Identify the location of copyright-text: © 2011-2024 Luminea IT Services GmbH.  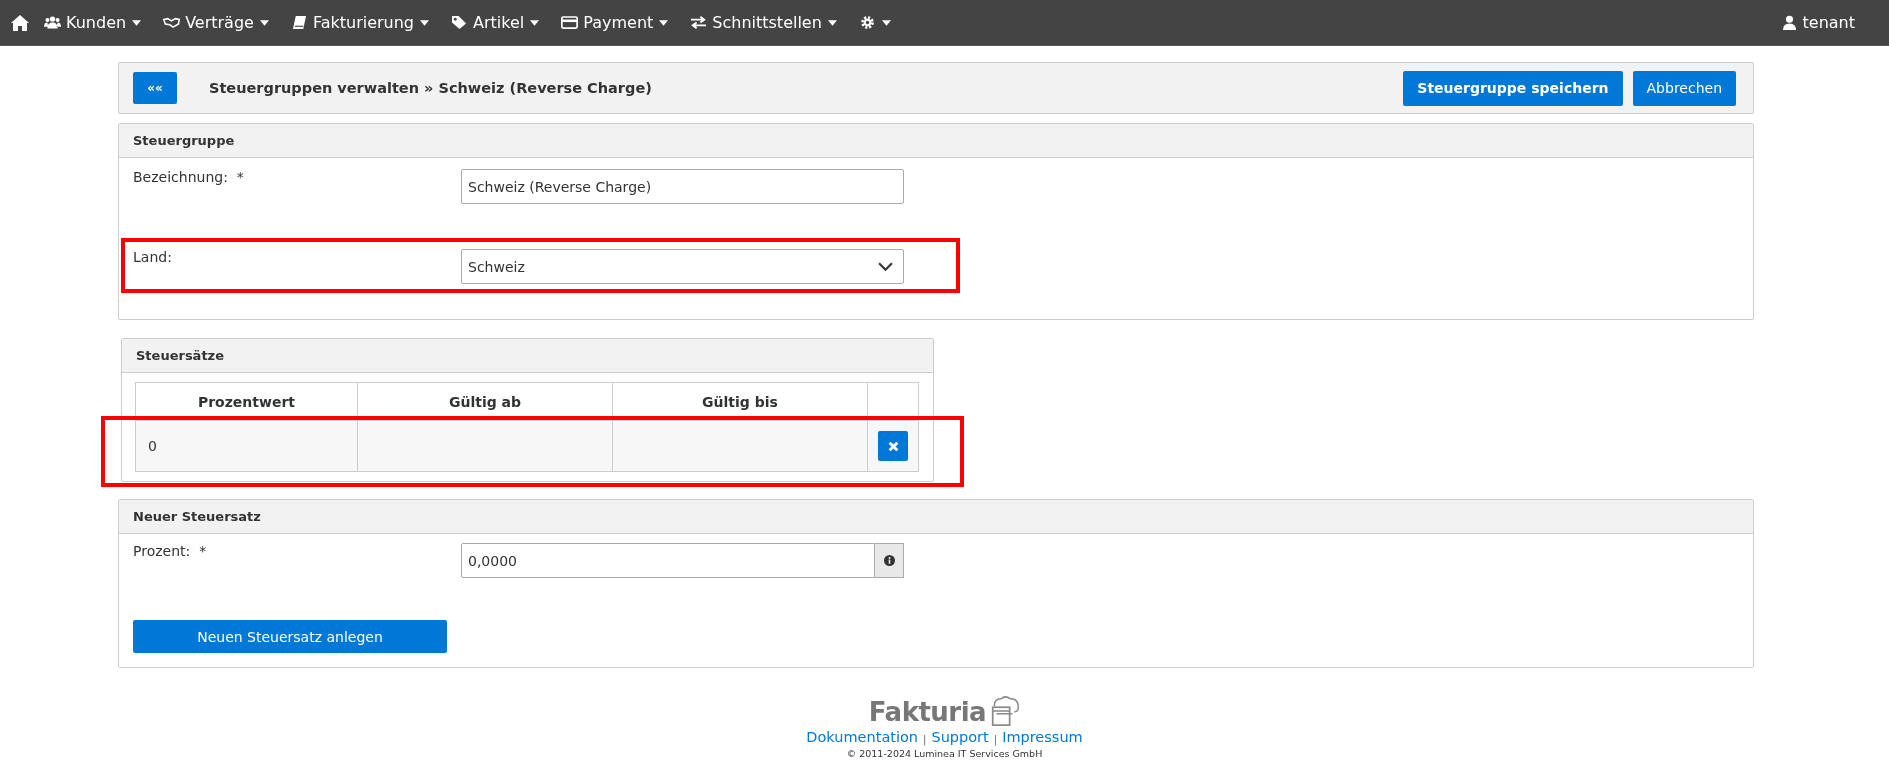
(944, 753).